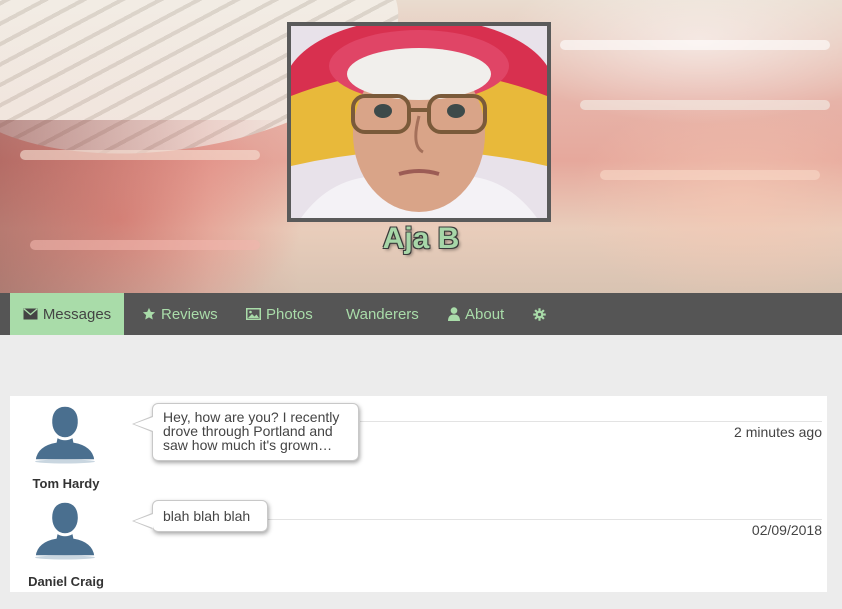 The height and width of the screenshot is (609, 842). I want to click on message-timestamp: 02/09/2018, so click(786, 530).